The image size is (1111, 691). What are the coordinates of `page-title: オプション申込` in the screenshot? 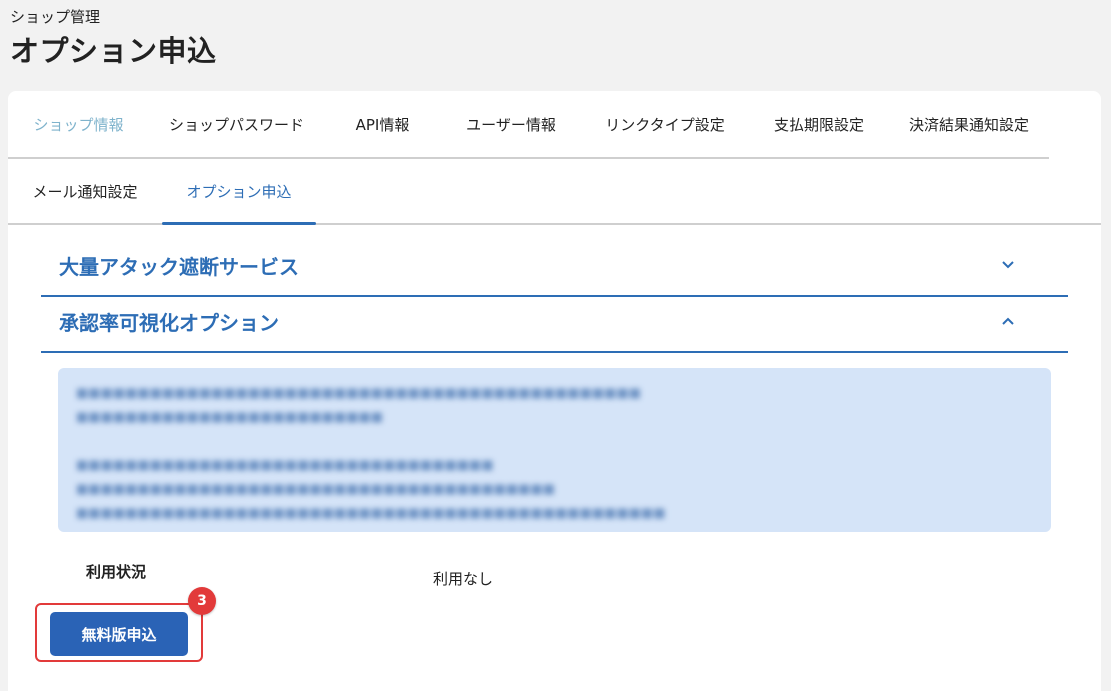 It's located at (113, 51).